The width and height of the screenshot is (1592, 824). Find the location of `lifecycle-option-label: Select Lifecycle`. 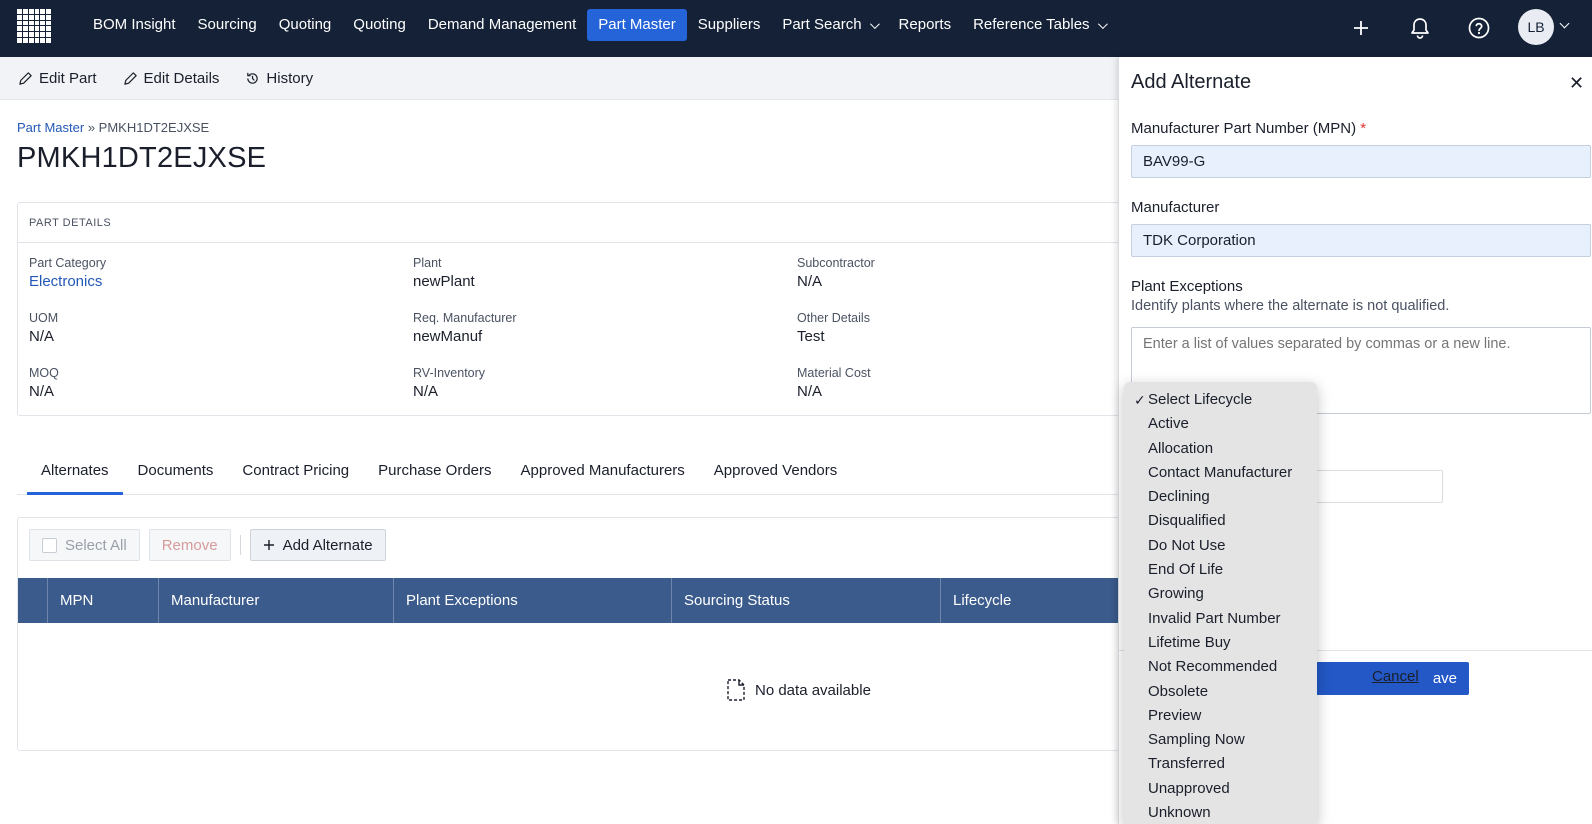

lifecycle-option-label: Select Lifecycle is located at coordinates (1200, 399).